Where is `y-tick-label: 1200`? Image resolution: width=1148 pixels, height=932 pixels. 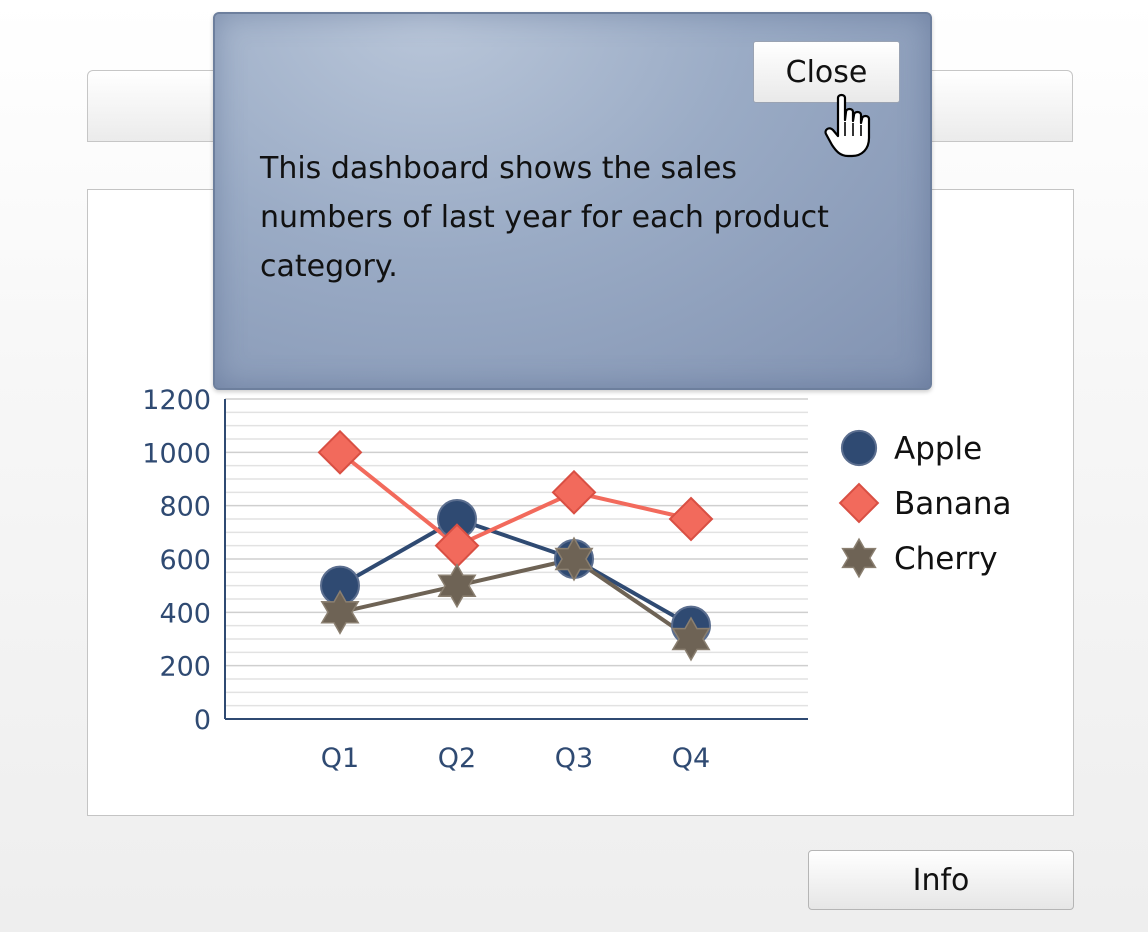 y-tick-label: 1200 is located at coordinates (176, 400).